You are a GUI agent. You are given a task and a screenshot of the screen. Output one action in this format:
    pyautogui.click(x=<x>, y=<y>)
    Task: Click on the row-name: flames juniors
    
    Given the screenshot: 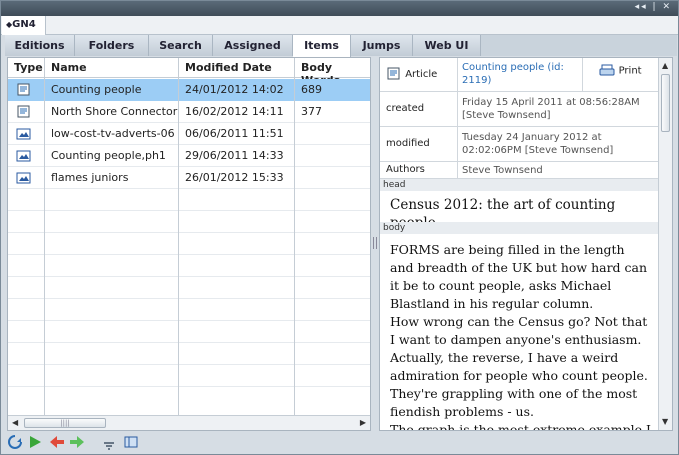 What is the action you would take?
    pyautogui.click(x=90, y=177)
    